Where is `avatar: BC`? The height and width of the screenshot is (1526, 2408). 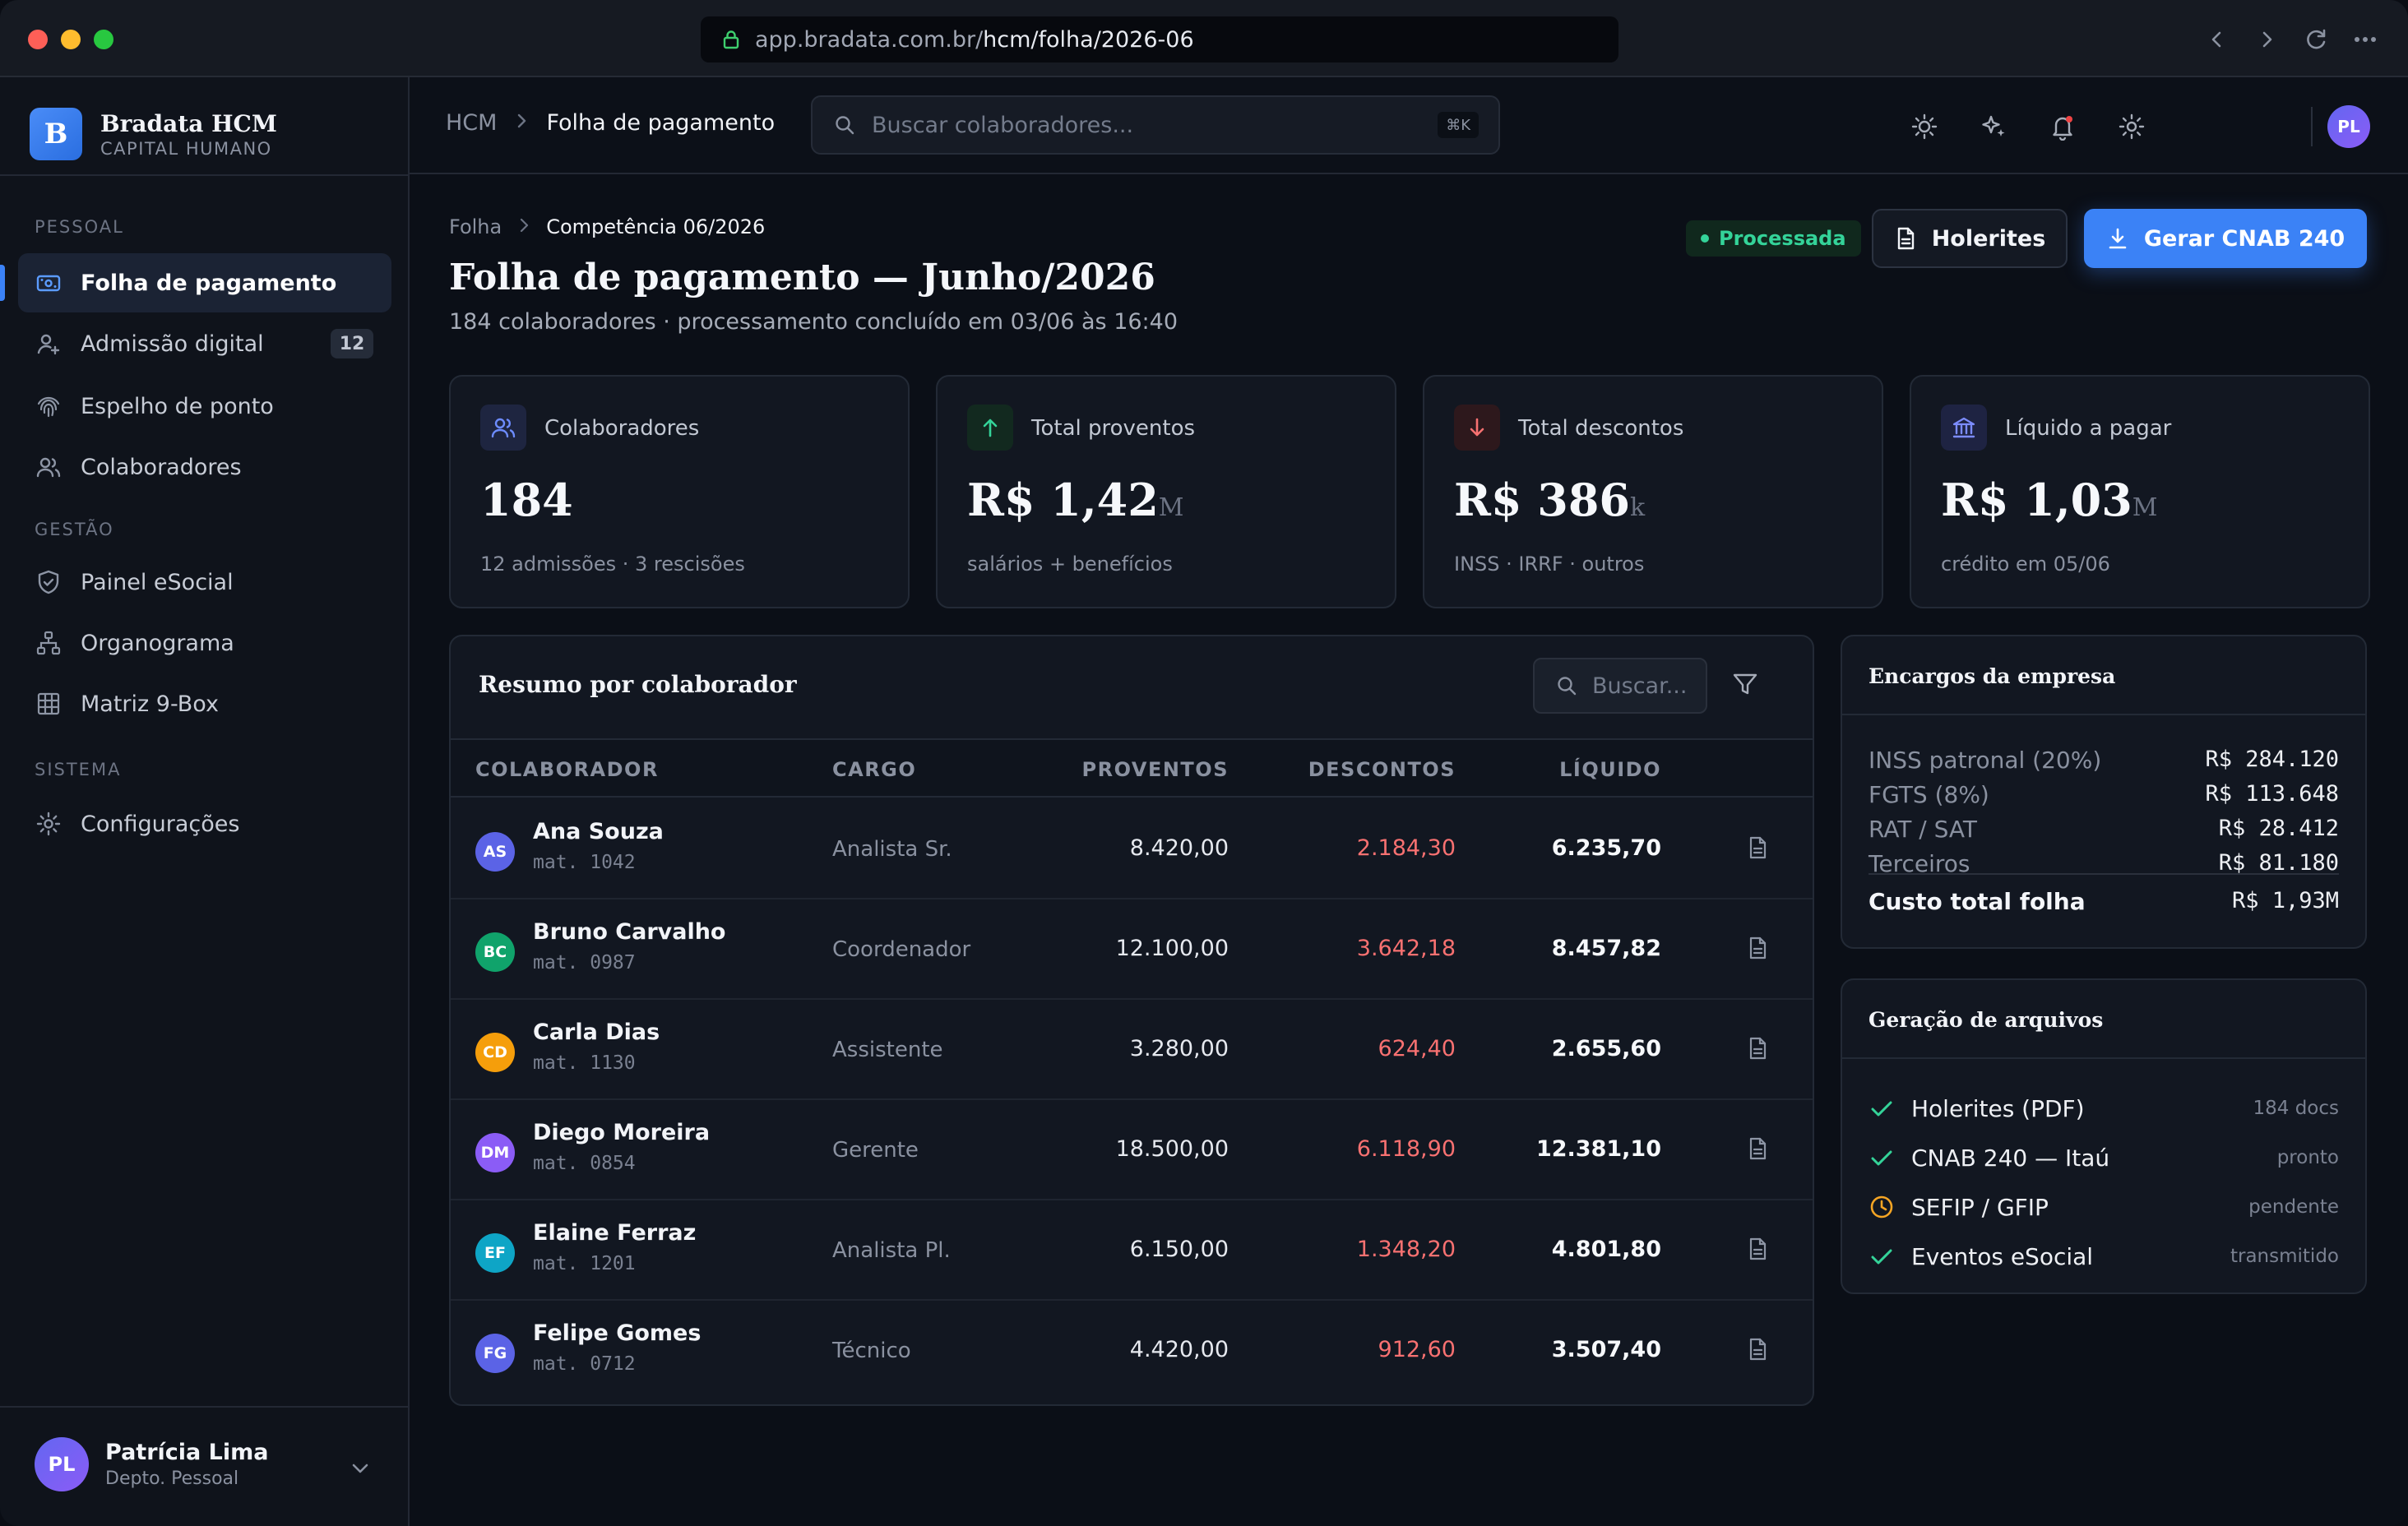 avatar: BC is located at coordinates (495, 952).